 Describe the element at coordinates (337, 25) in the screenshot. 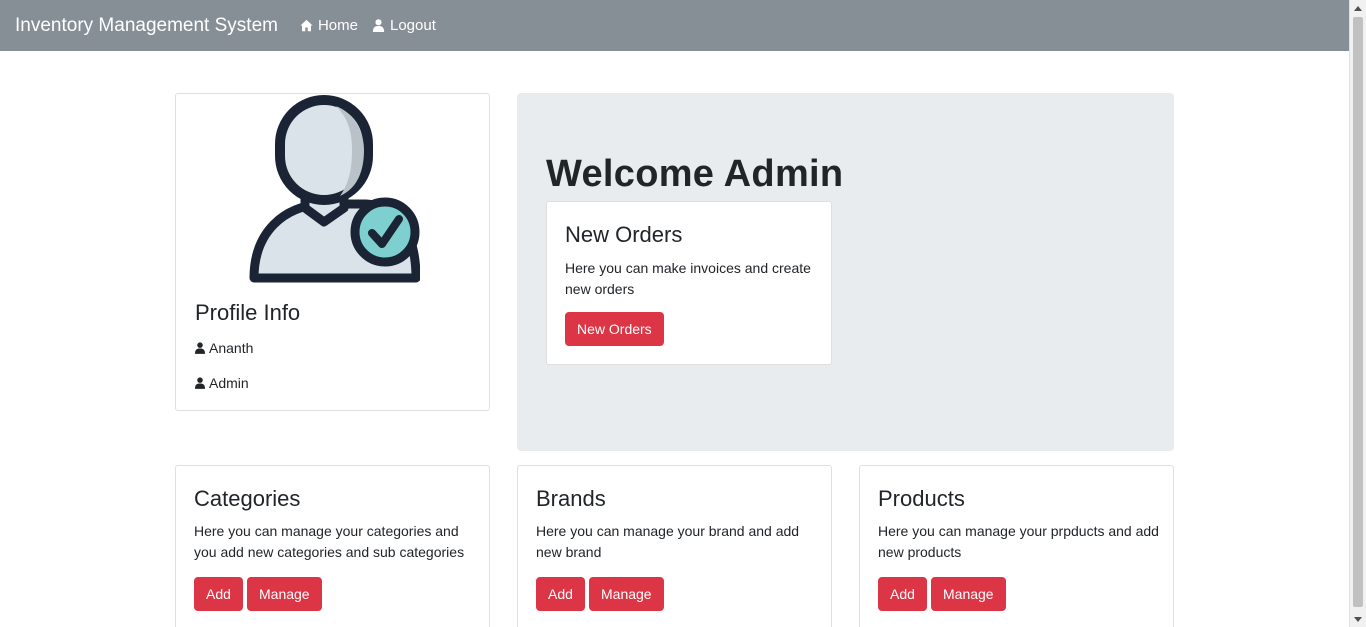

I see `nav-home-label: Home` at that location.